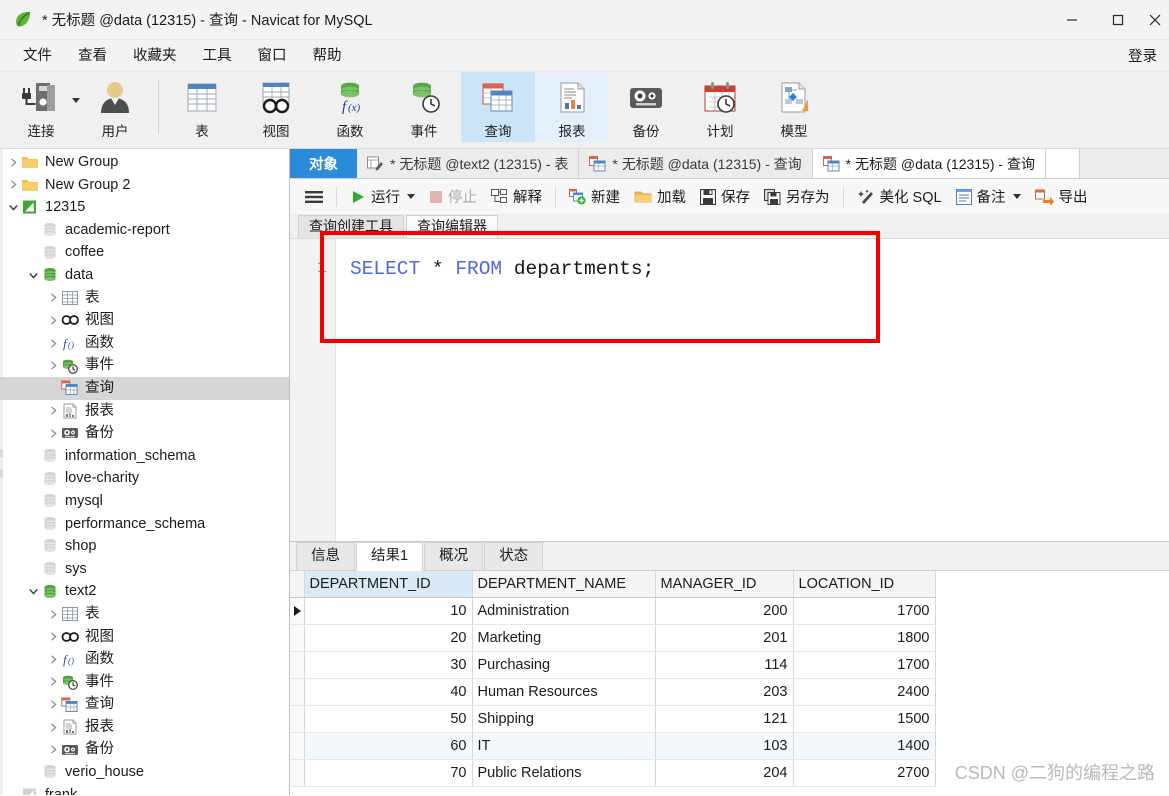  Describe the element at coordinates (144, 789) in the screenshot. I see `sidebar-item-frank: frank` at that location.